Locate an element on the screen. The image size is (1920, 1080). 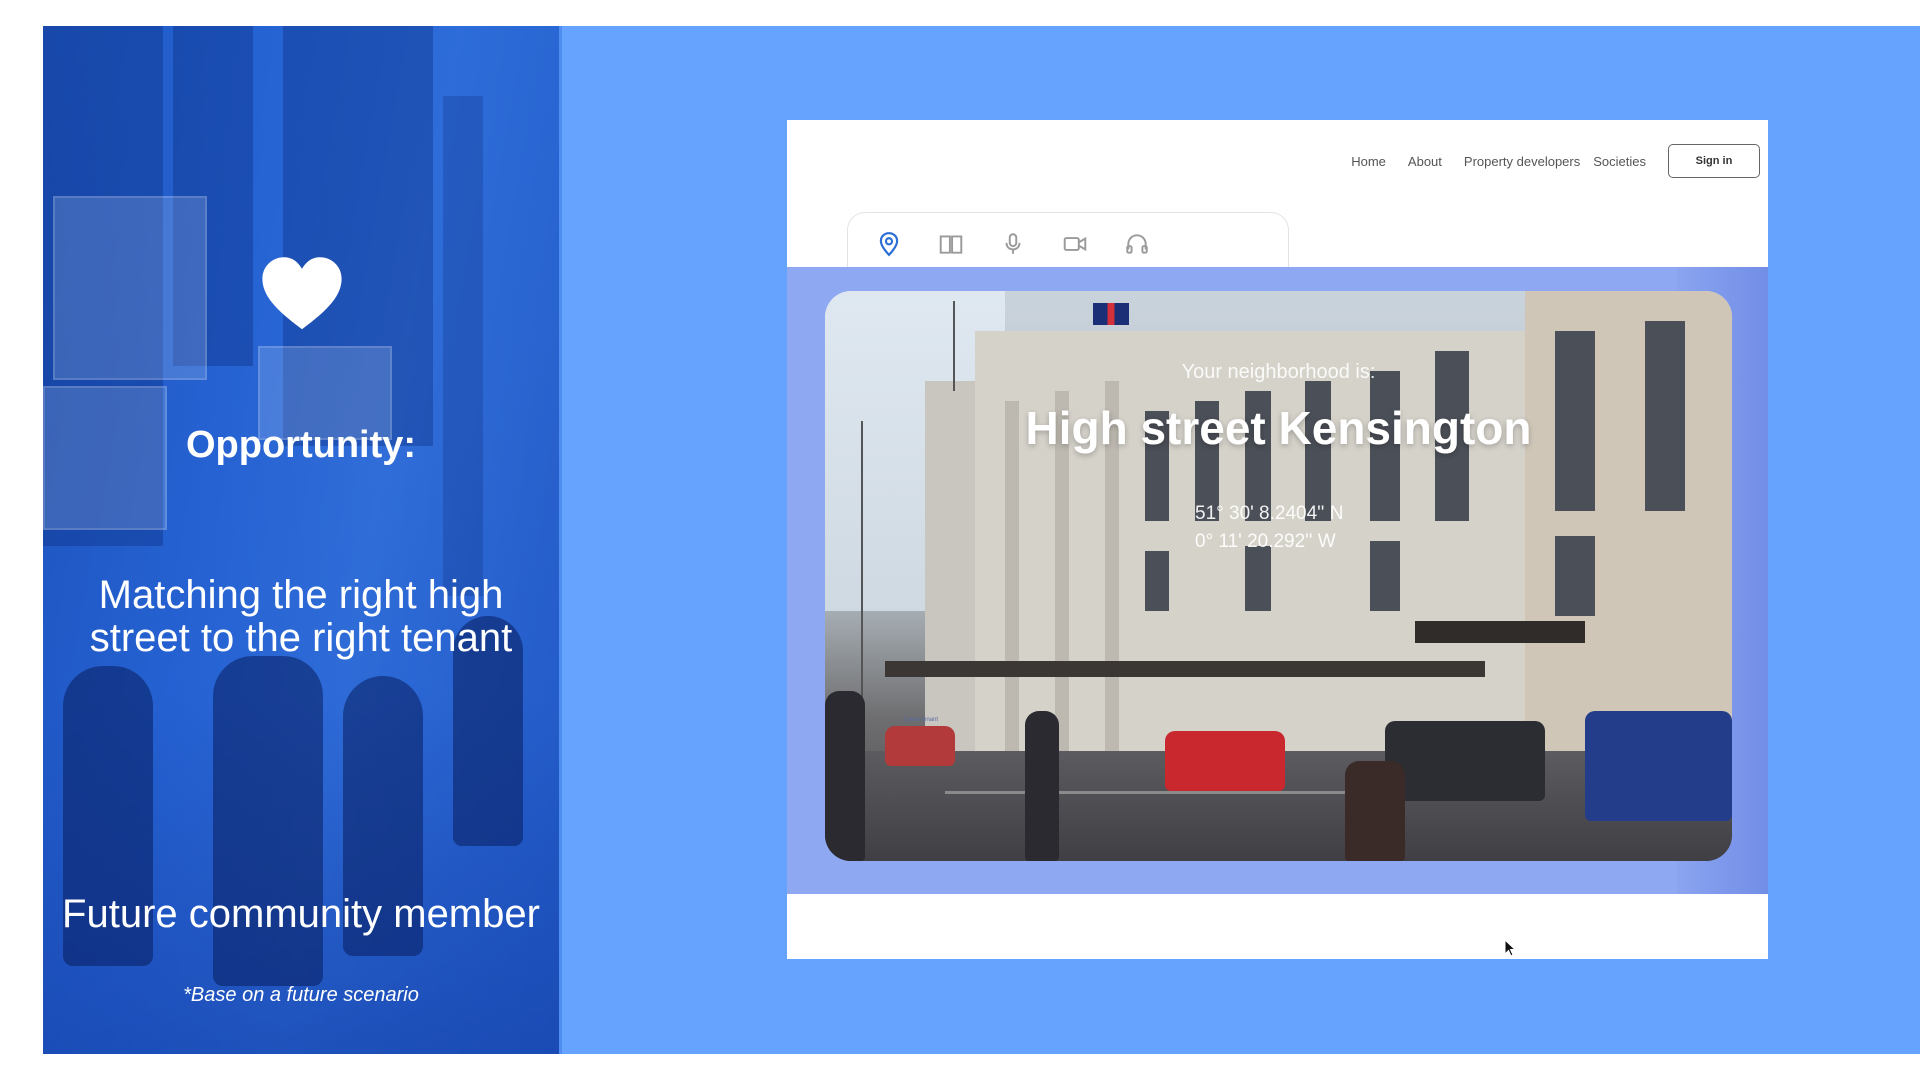
nav-societies: Societies is located at coordinates (1619, 161).